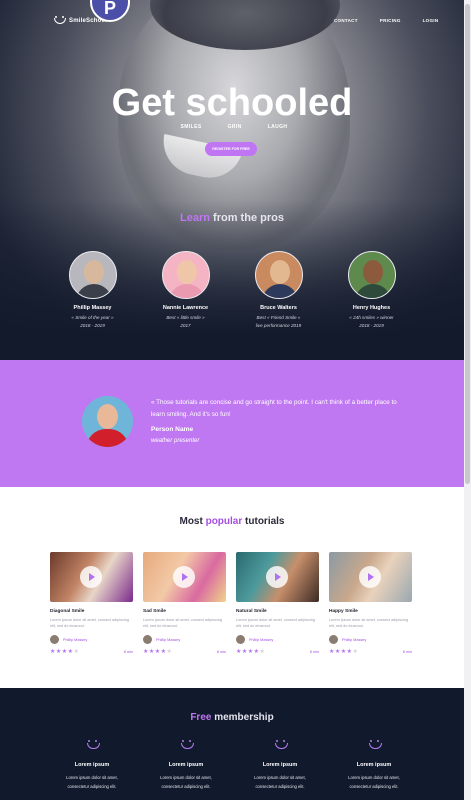 The width and height of the screenshot is (471, 800). Describe the element at coordinates (224, 521) in the screenshot. I see `tutorials-highlight: popular` at that location.